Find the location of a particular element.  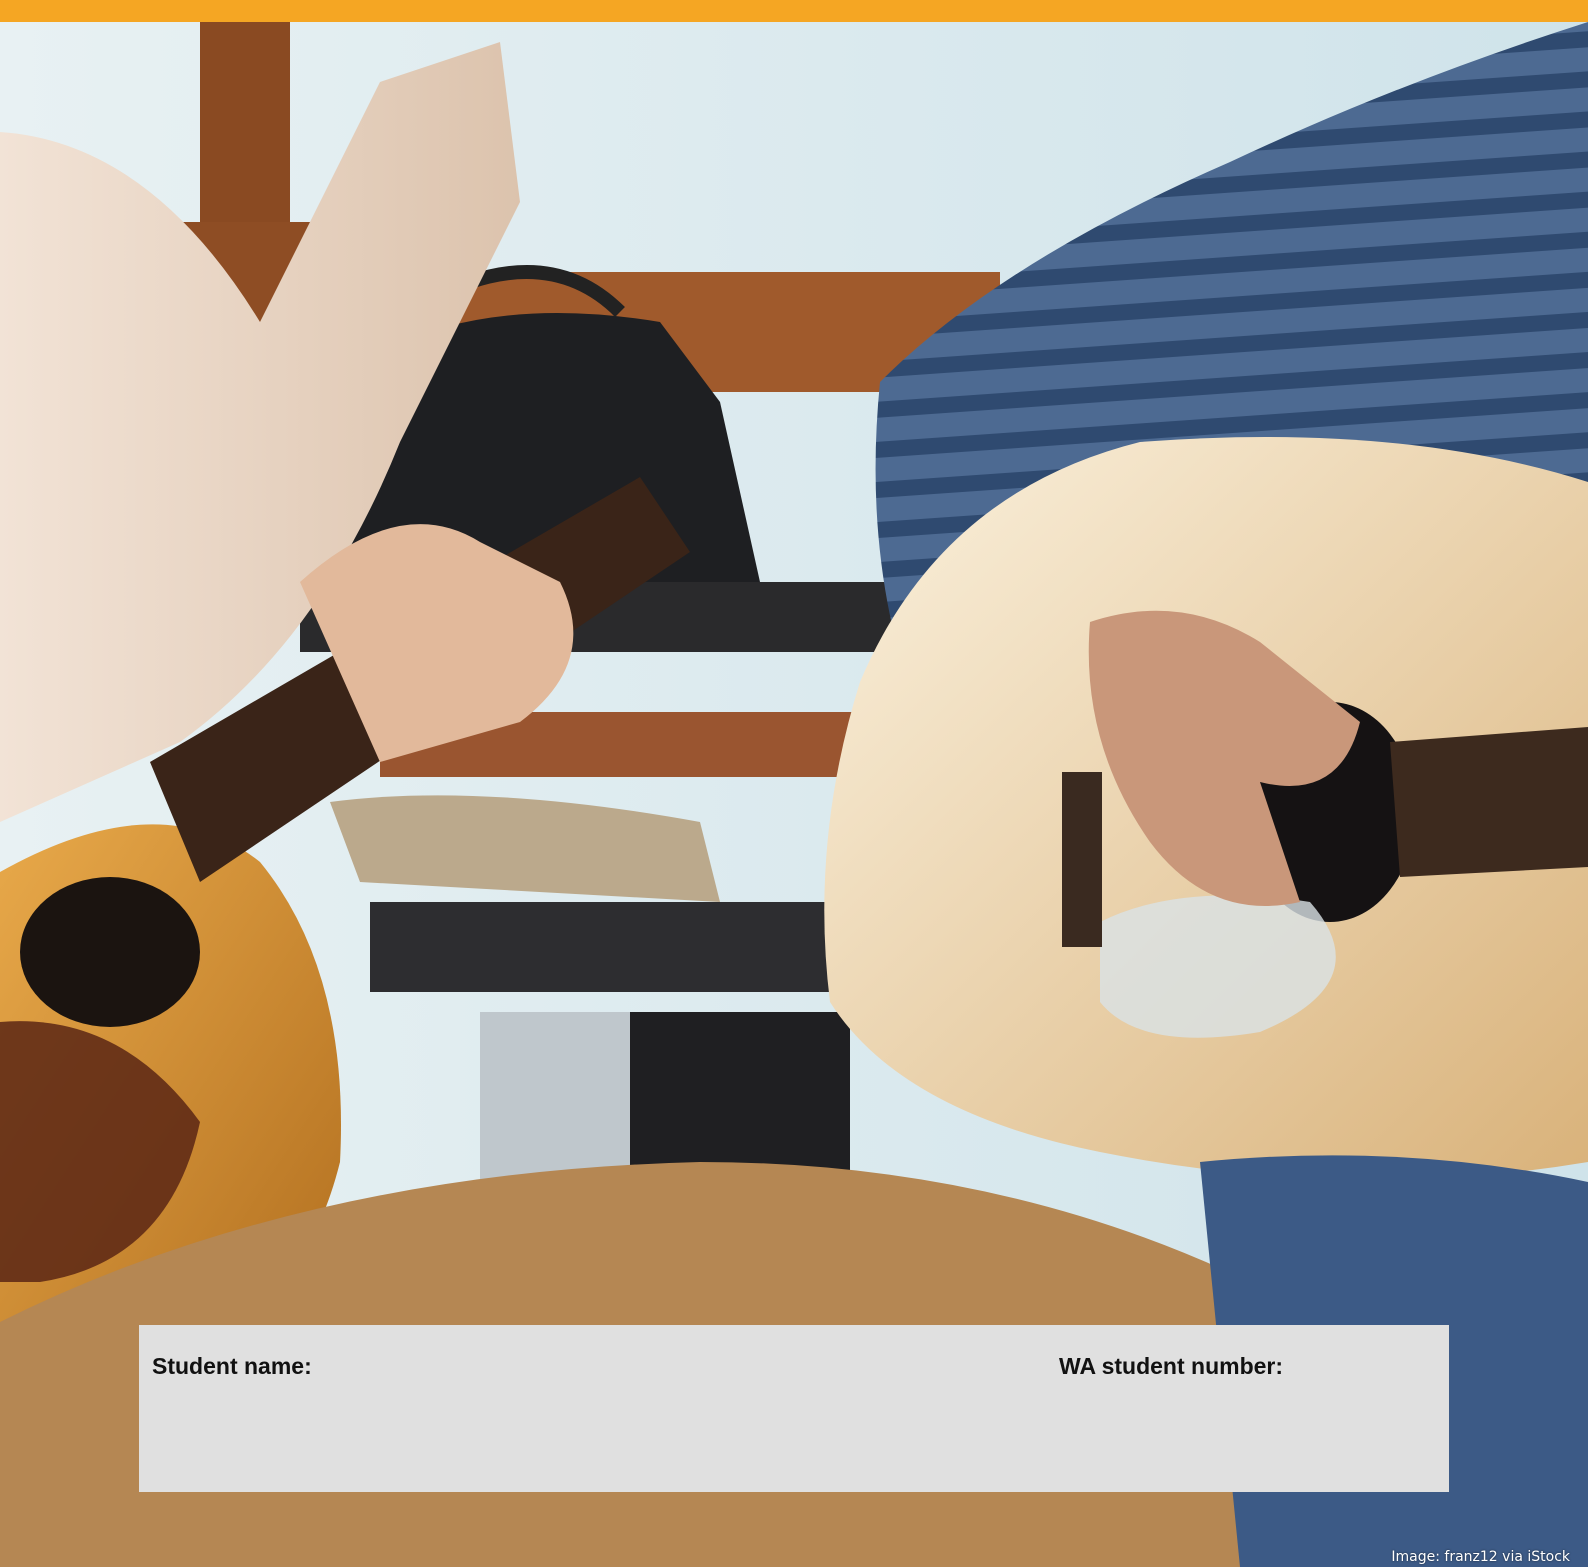

student-details-panel: Student name: WA student number: is located at coordinates (794, 1408).